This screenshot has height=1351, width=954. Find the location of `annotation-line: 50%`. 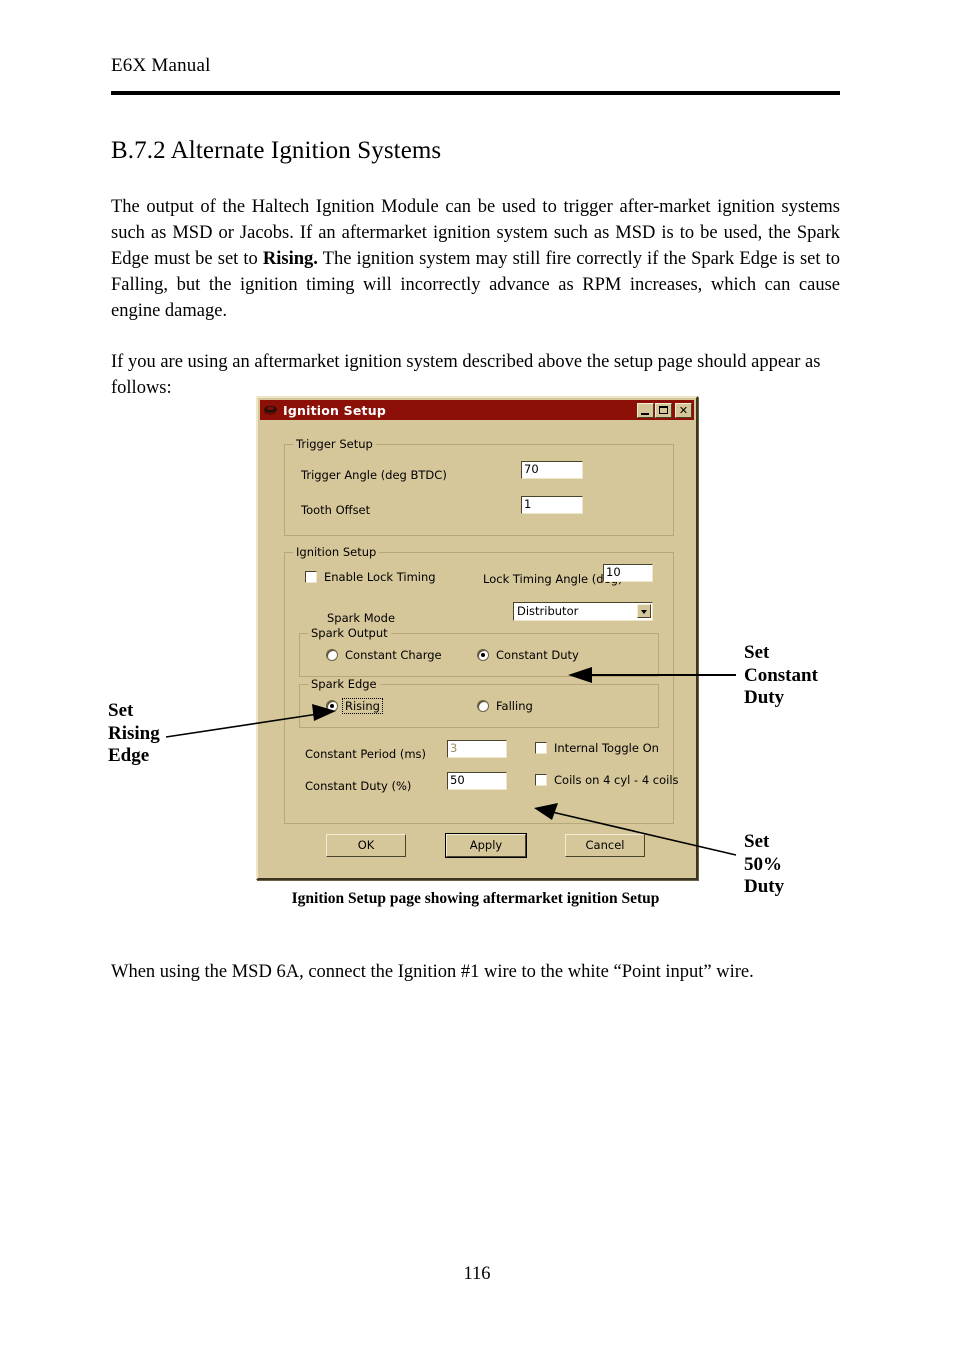

annotation-line: 50% is located at coordinates (763, 864).